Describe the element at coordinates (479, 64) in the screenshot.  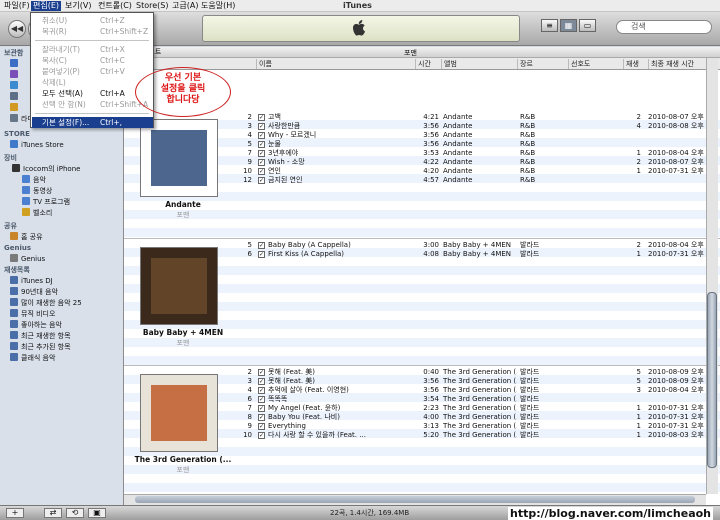
I see `column-header-2: 앨범` at that location.